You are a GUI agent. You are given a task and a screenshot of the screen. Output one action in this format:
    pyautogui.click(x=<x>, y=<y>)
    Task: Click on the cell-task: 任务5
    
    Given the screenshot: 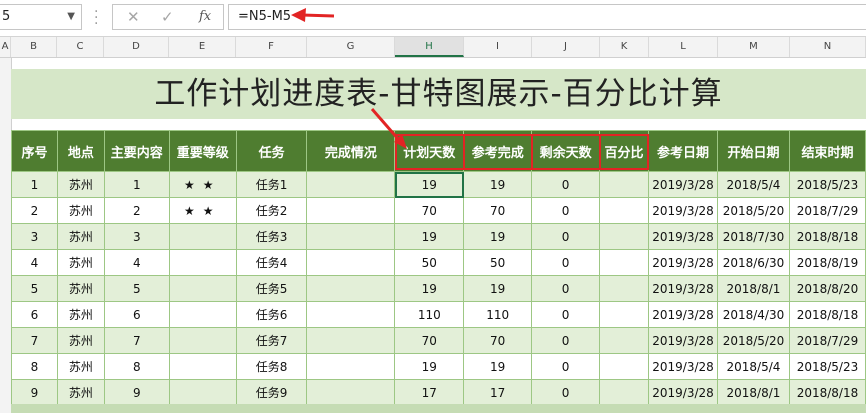 What is the action you would take?
    pyautogui.click(x=271, y=288)
    